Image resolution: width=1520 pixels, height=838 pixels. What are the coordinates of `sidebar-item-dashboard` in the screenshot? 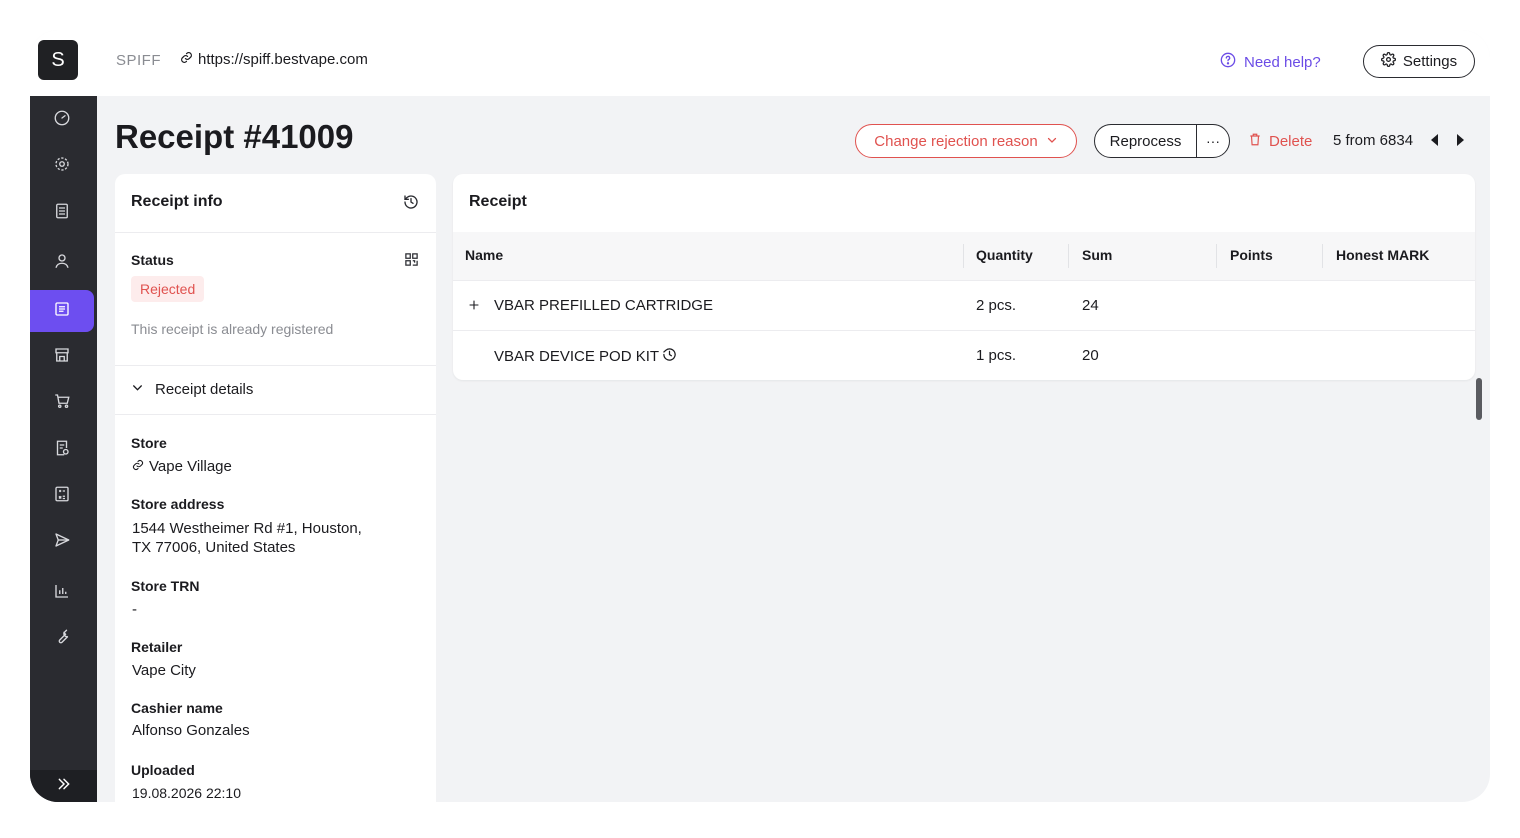 It's located at (62, 120).